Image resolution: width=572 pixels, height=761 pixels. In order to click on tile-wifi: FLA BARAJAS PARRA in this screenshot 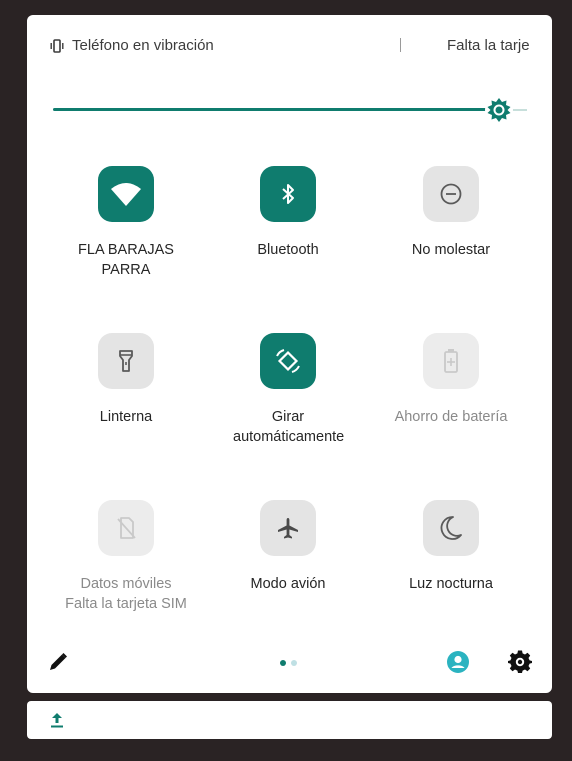, I will do `click(126, 223)`.